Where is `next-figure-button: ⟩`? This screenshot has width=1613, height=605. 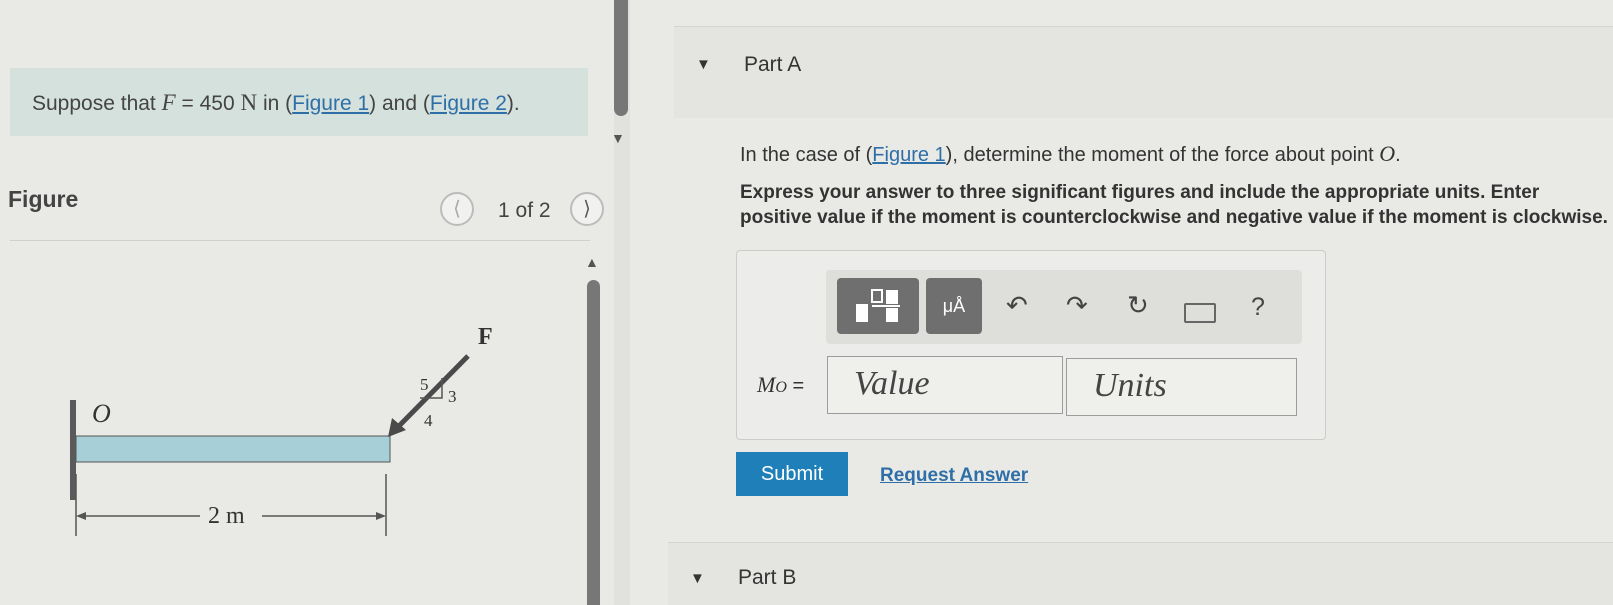
next-figure-button: ⟩ is located at coordinates (587, 209).